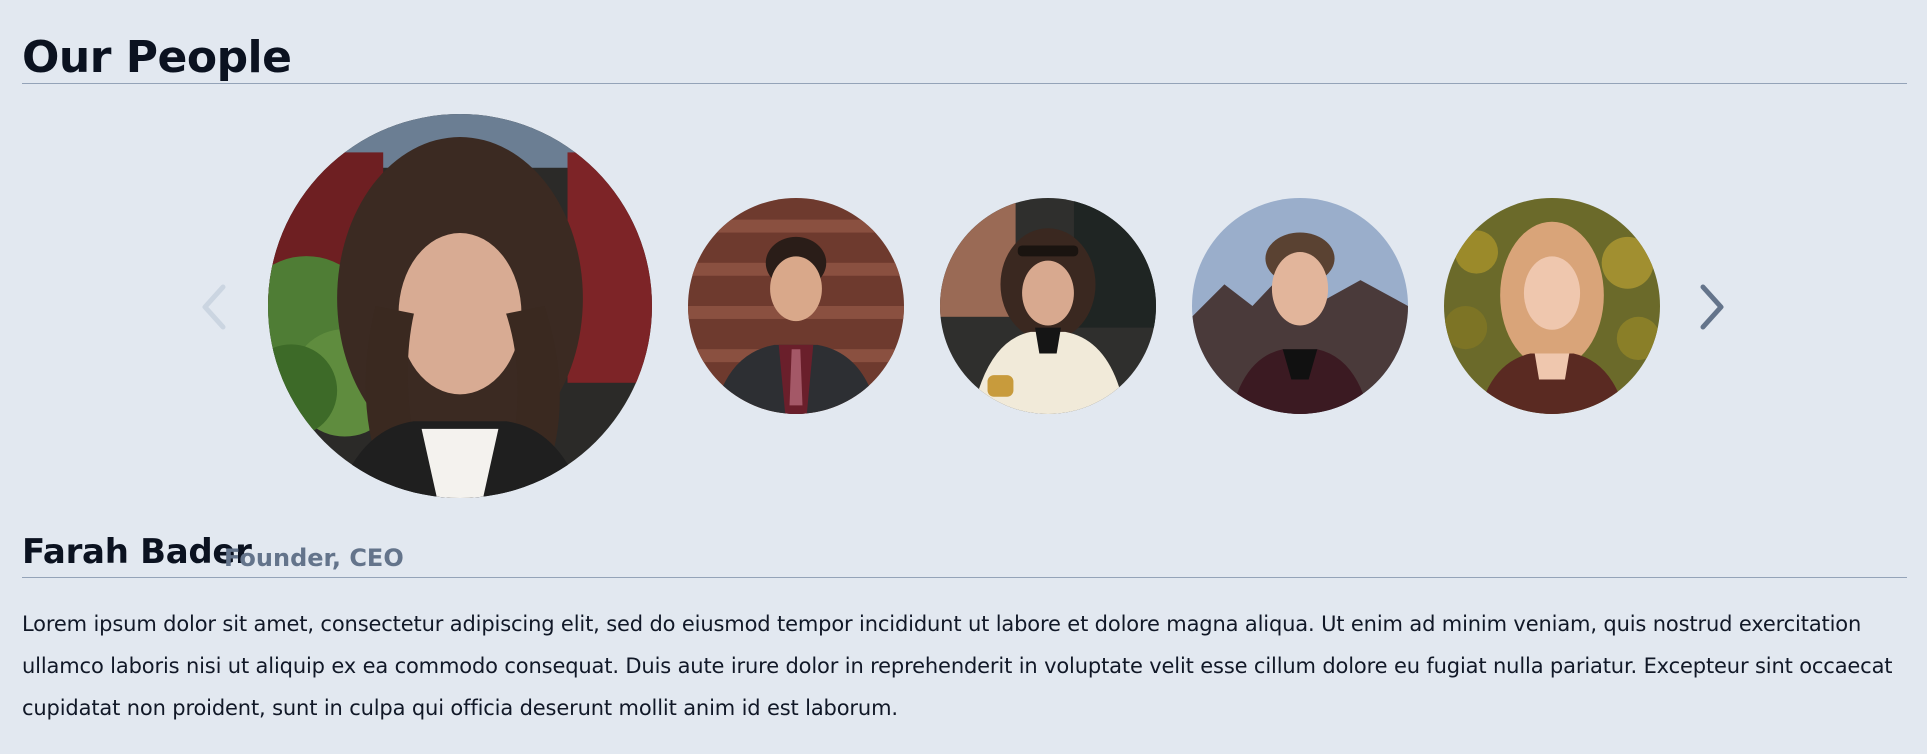  Describe the element at coordinates (314, 558) in the screenshot. I see `person-role: Founder, CEO` at that location.